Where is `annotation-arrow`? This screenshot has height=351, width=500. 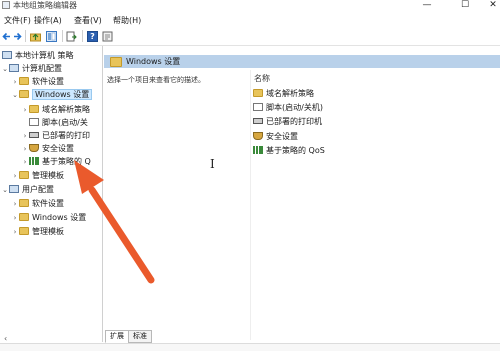
annotation-arrow is located at coordinates (114, 222).